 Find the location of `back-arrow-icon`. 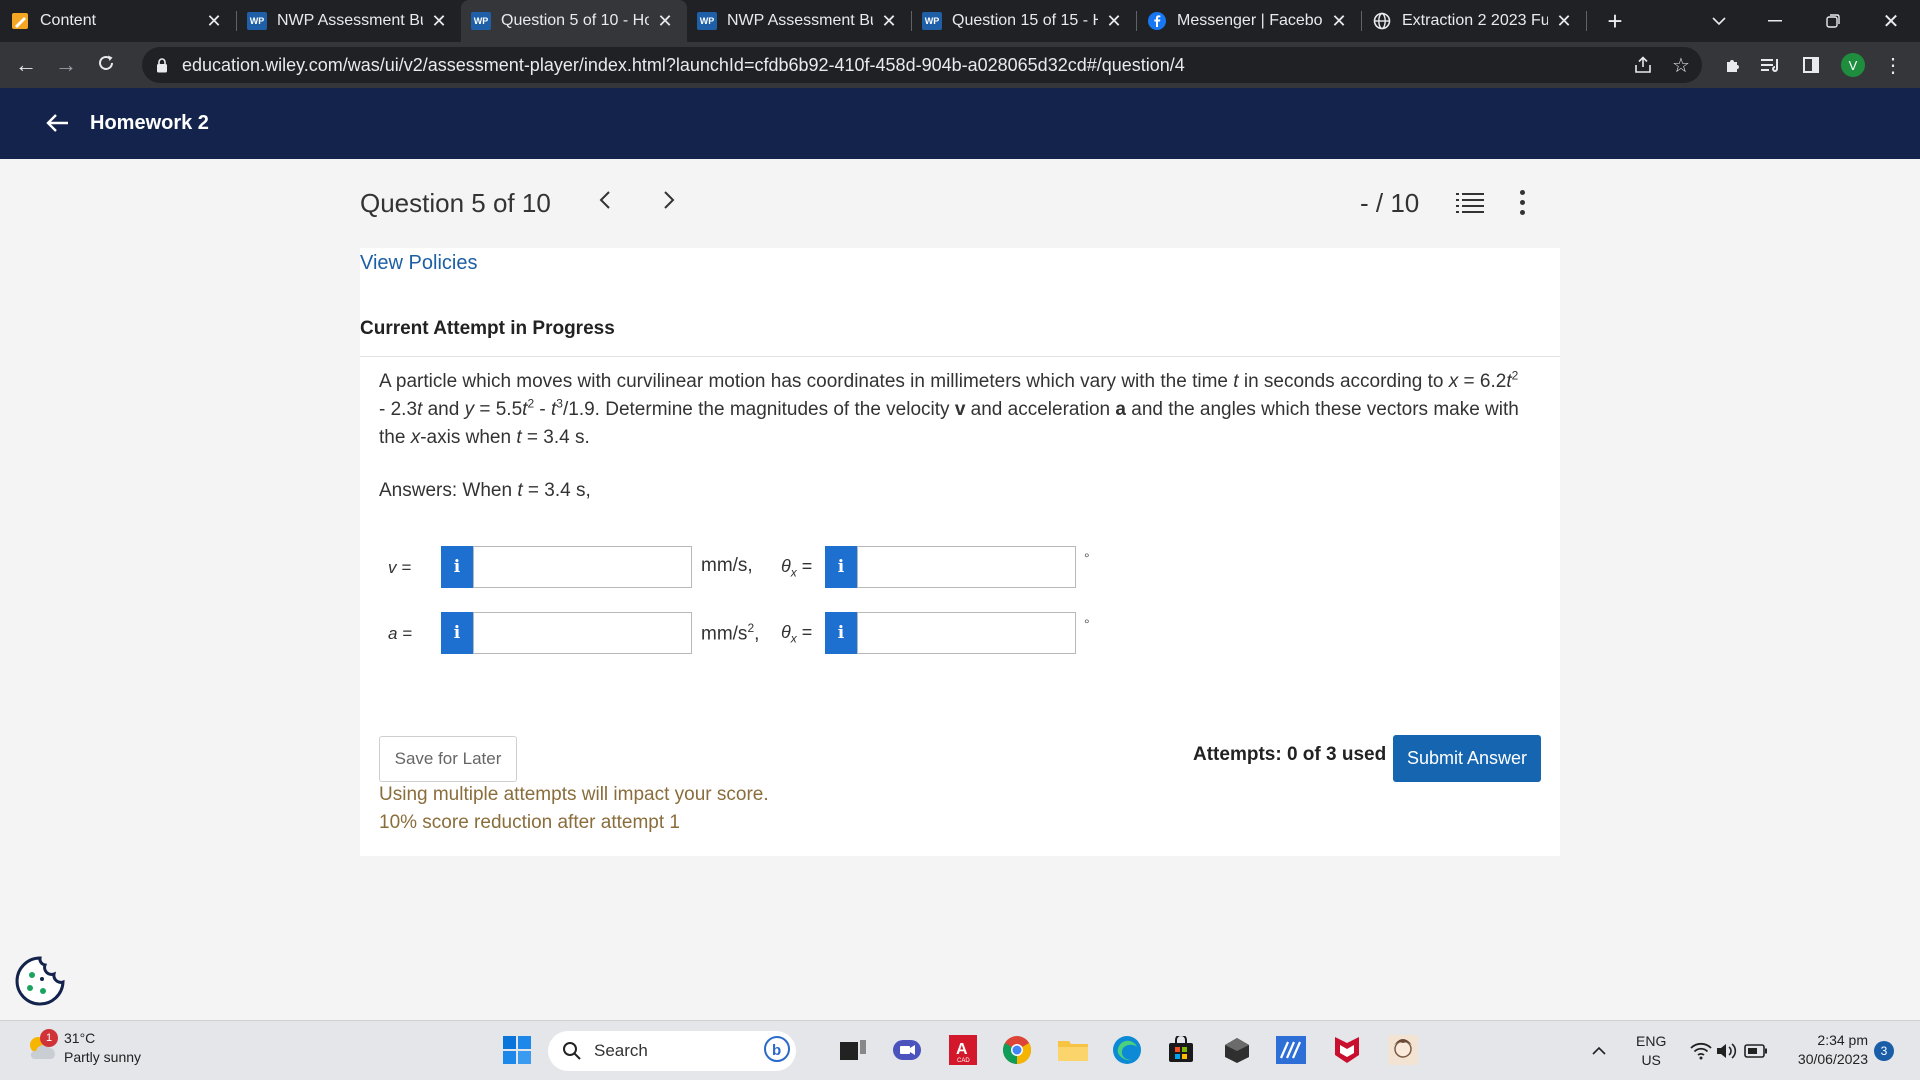

back-arrow-icon is located at coordinates (61, 124).